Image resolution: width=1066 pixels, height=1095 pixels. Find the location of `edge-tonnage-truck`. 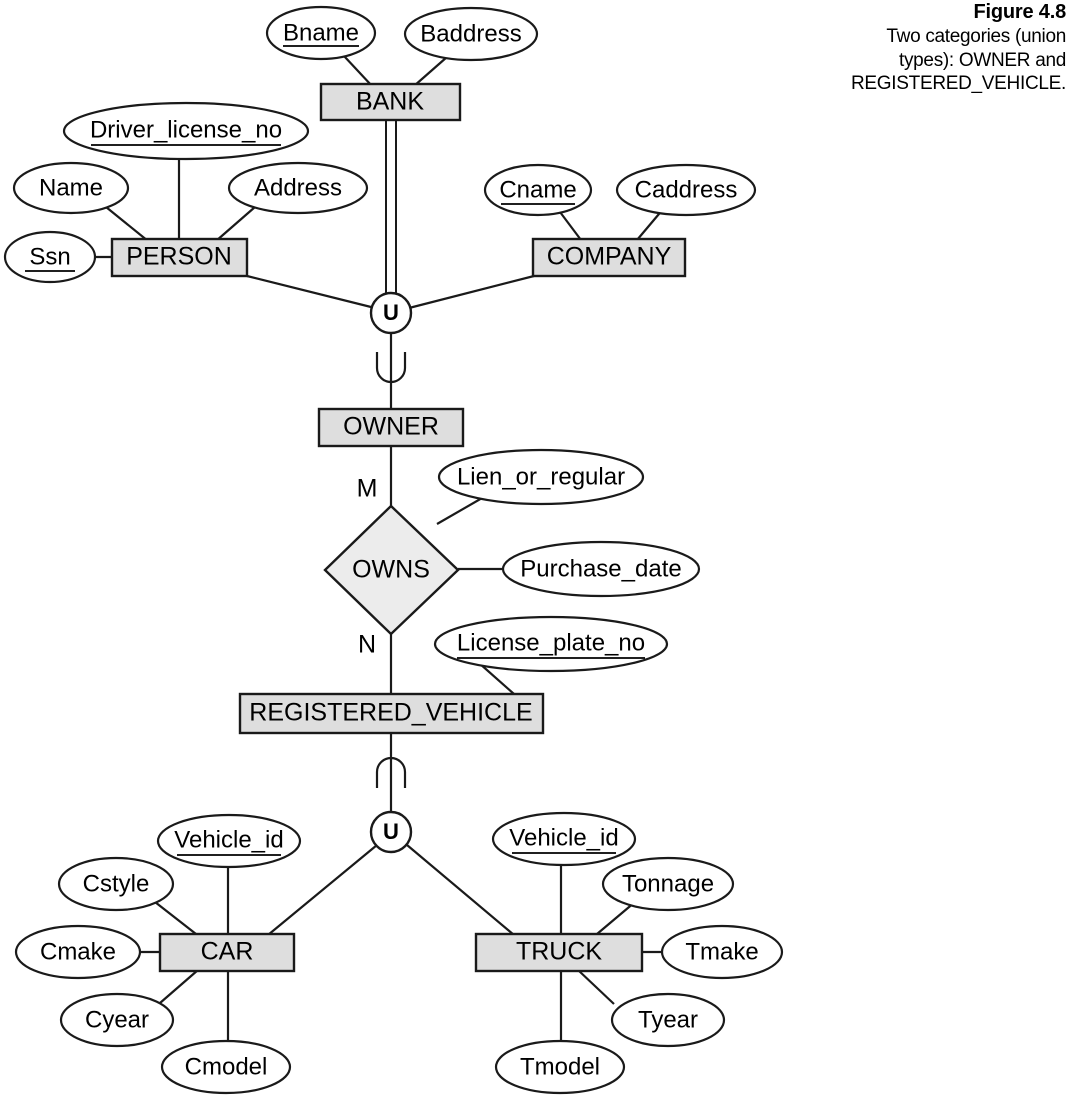

edge-tonnage-truck is located at coordinates (616, 918).